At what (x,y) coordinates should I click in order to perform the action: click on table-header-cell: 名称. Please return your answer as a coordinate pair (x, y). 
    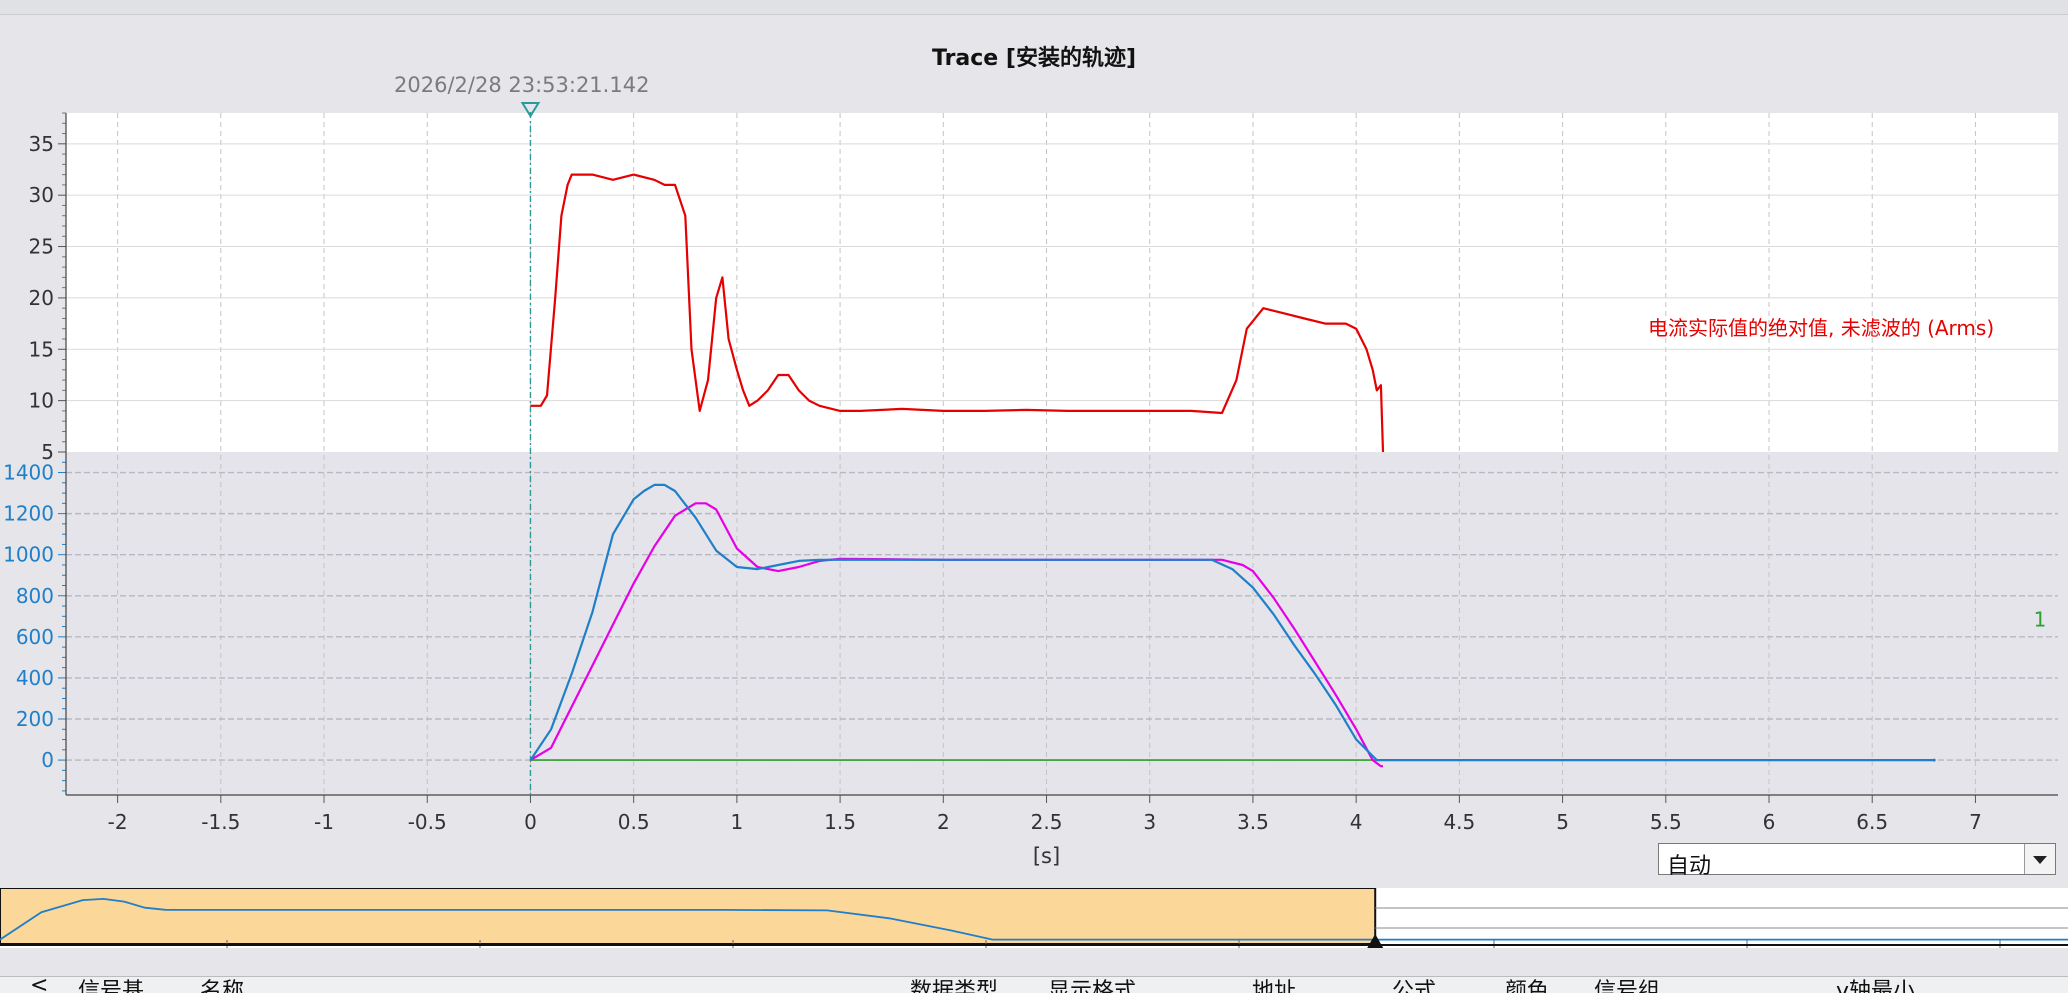
    Looking at the image, I should click on (222, 985).